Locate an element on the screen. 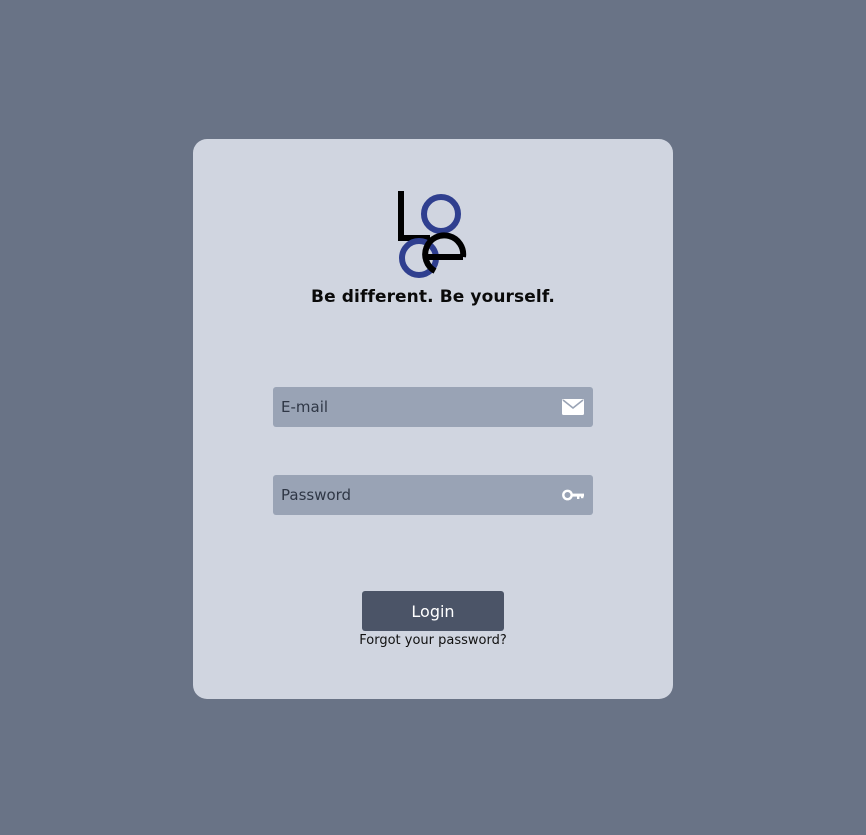  email-input is located at coordinates (433, 407).